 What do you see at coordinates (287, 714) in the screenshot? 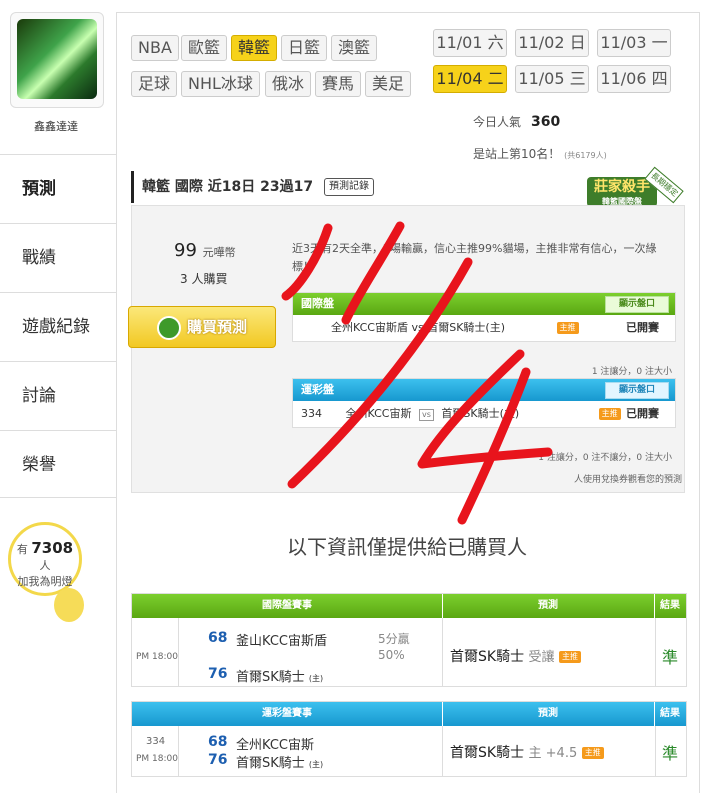
I see `header-match: 運彩盤賽事` at bounding box center [287, 714].